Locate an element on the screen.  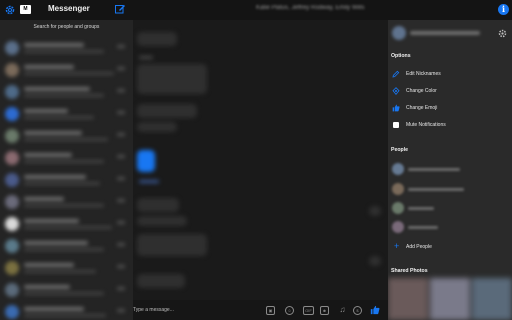
mute-notifications-option: Mute Notifications is located at coordinates (451, 125).